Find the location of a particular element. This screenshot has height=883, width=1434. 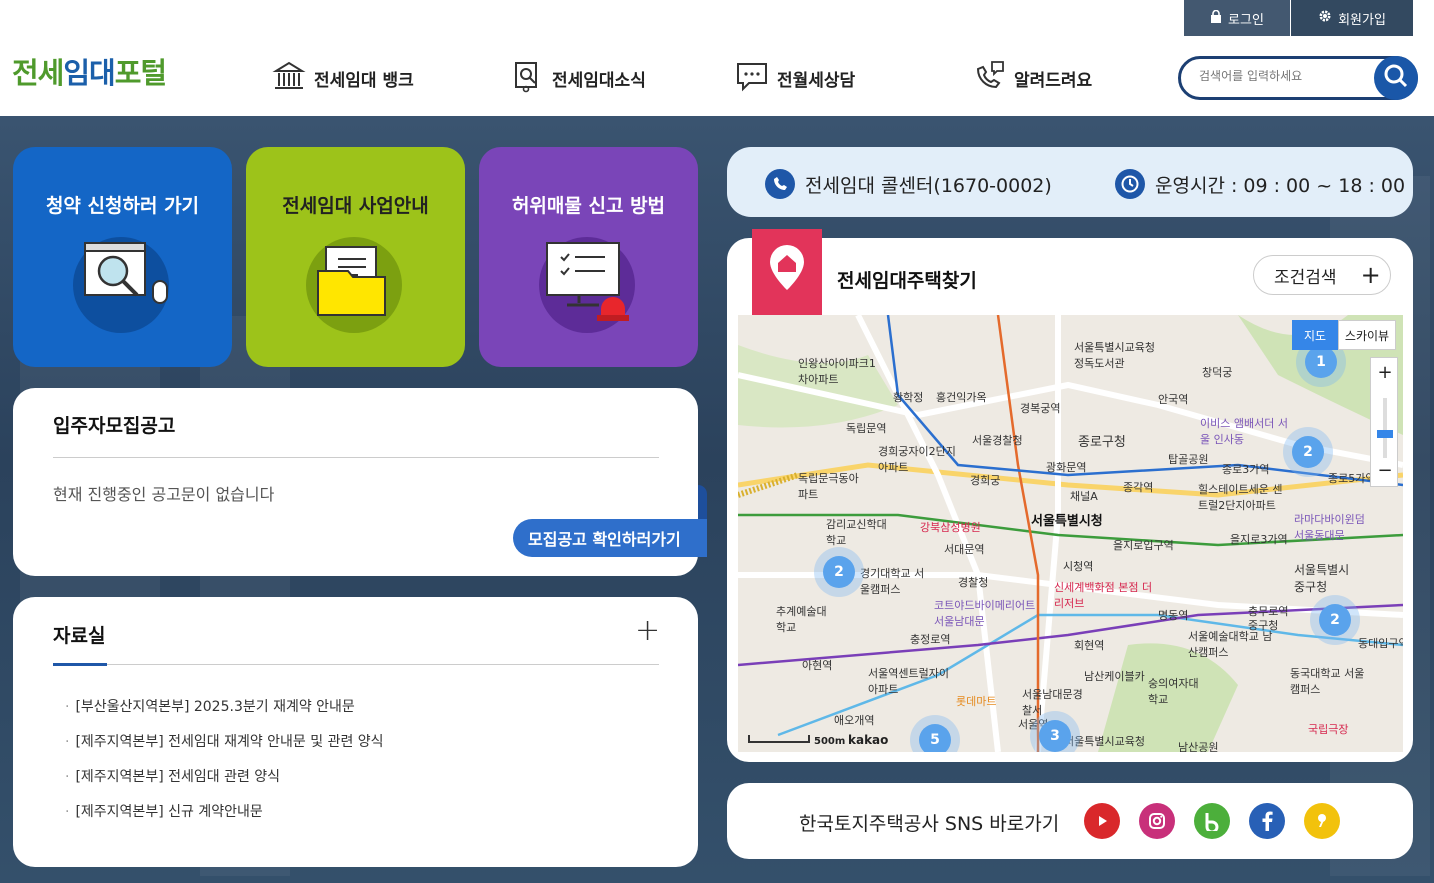

operating-hours: 운영시간 : 09 : 00 ~ 18 : 00 is located at coordinates (1260, 184).